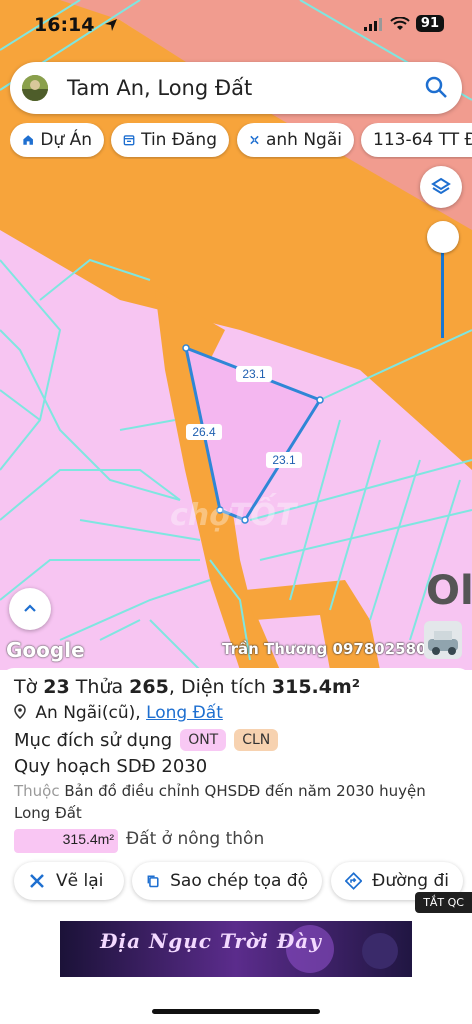 This screenshot has height=1024, width=472. What do you see at coordinates (429, 23) in the screenshot?
I see `battery-indicator: 91` at bounding box center [429, 23].